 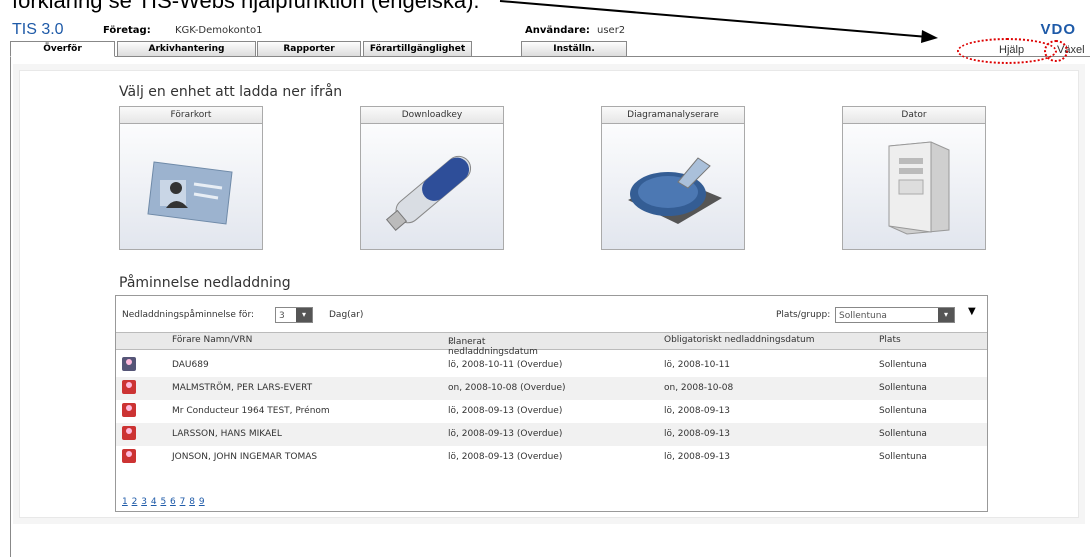 I want to click on pager: 1 2 3 4 5 6 7 8 9, so click(x=164, y=502).